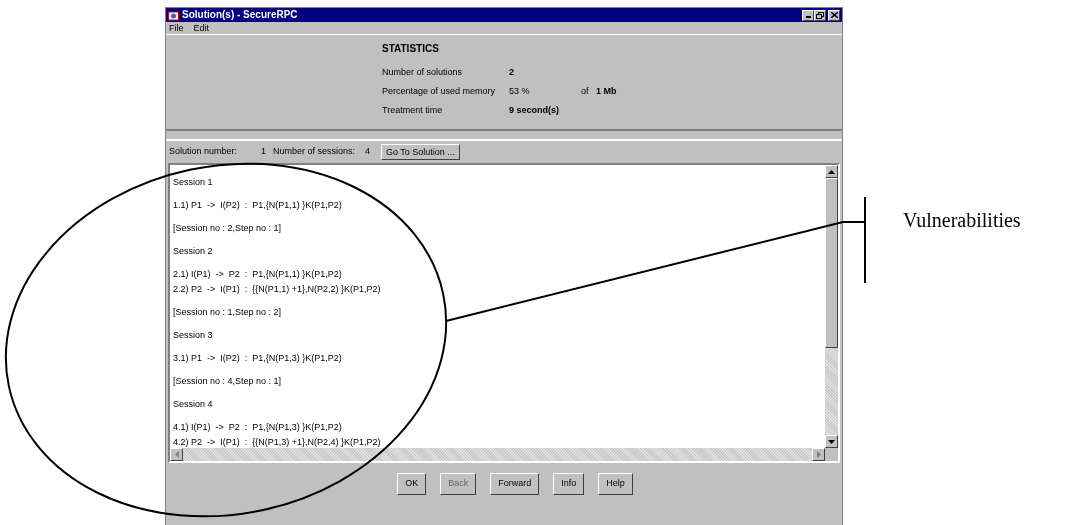  What do you see at coordinates (439, 91) in the screenshot?
I see `statistic-label: Percentage of used memory` at bounding box center [439, 91].